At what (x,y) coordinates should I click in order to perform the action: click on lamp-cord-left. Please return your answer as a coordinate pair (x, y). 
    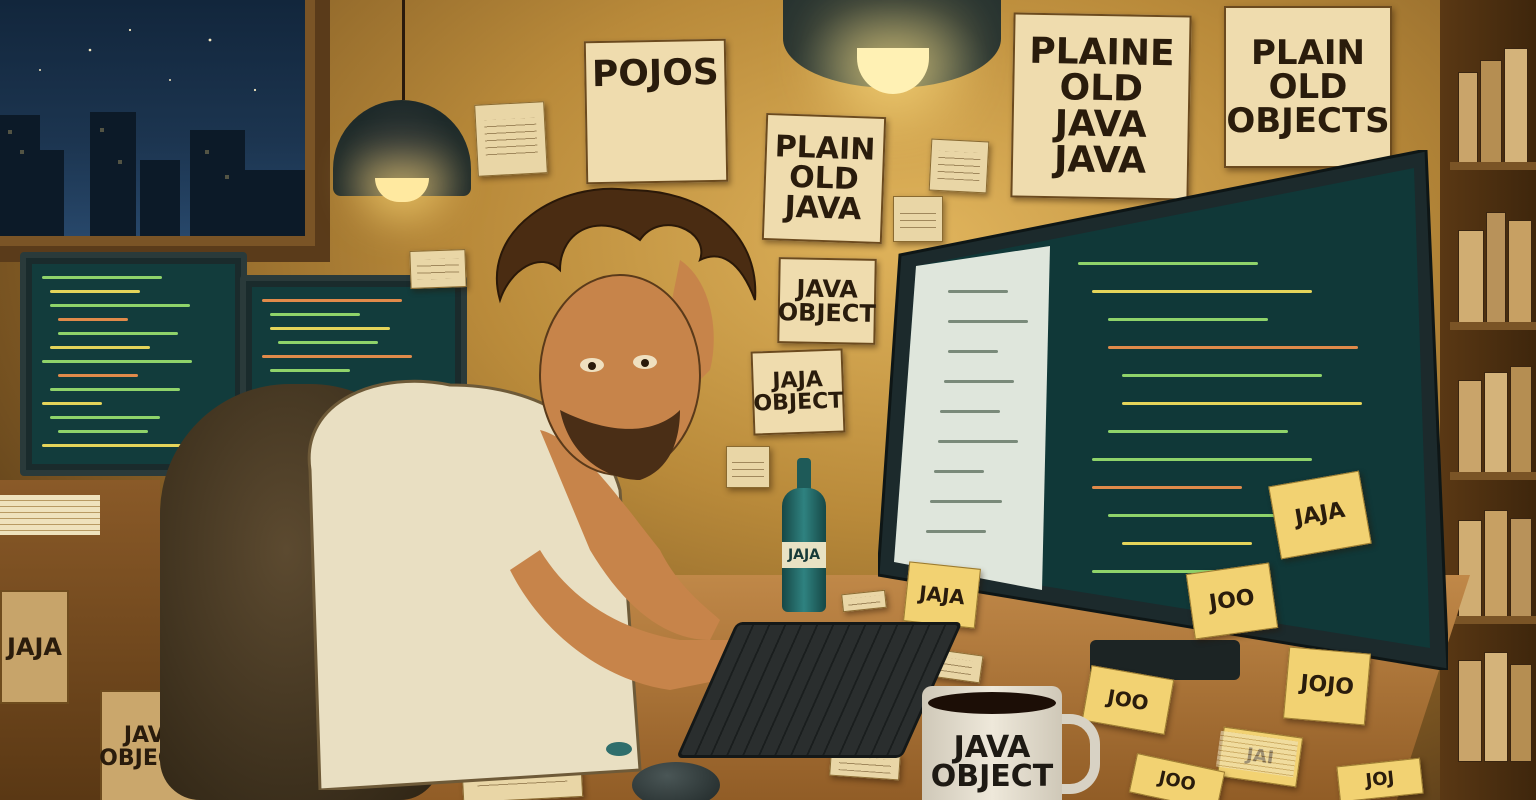
    Looking at the image, I should click on (403, 50).